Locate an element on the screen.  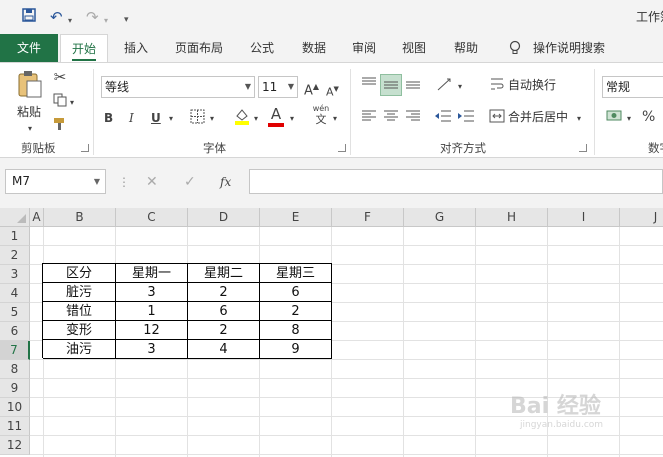
table-header-cell: 星期三 is located at coordinates (296, 273).